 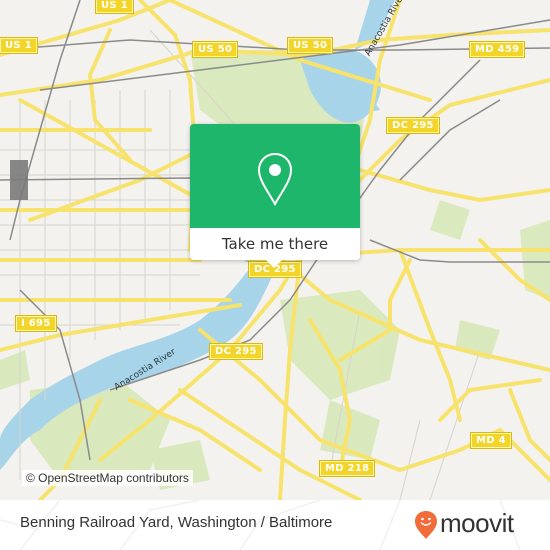 What do you see at coordinates (426, 525) in the screenshot?
I see `moovit-pin-icon` at bounding box center [426, 525].